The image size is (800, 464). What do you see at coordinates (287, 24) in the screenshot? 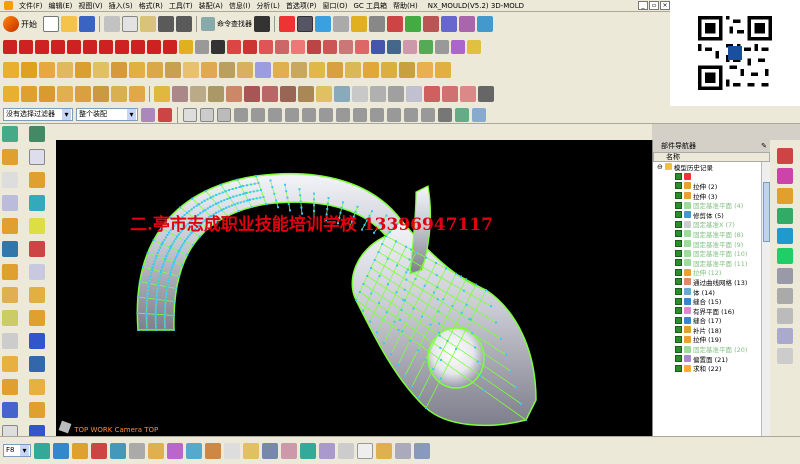
I see `snap-point-icon` at bounding box center [287, 24].